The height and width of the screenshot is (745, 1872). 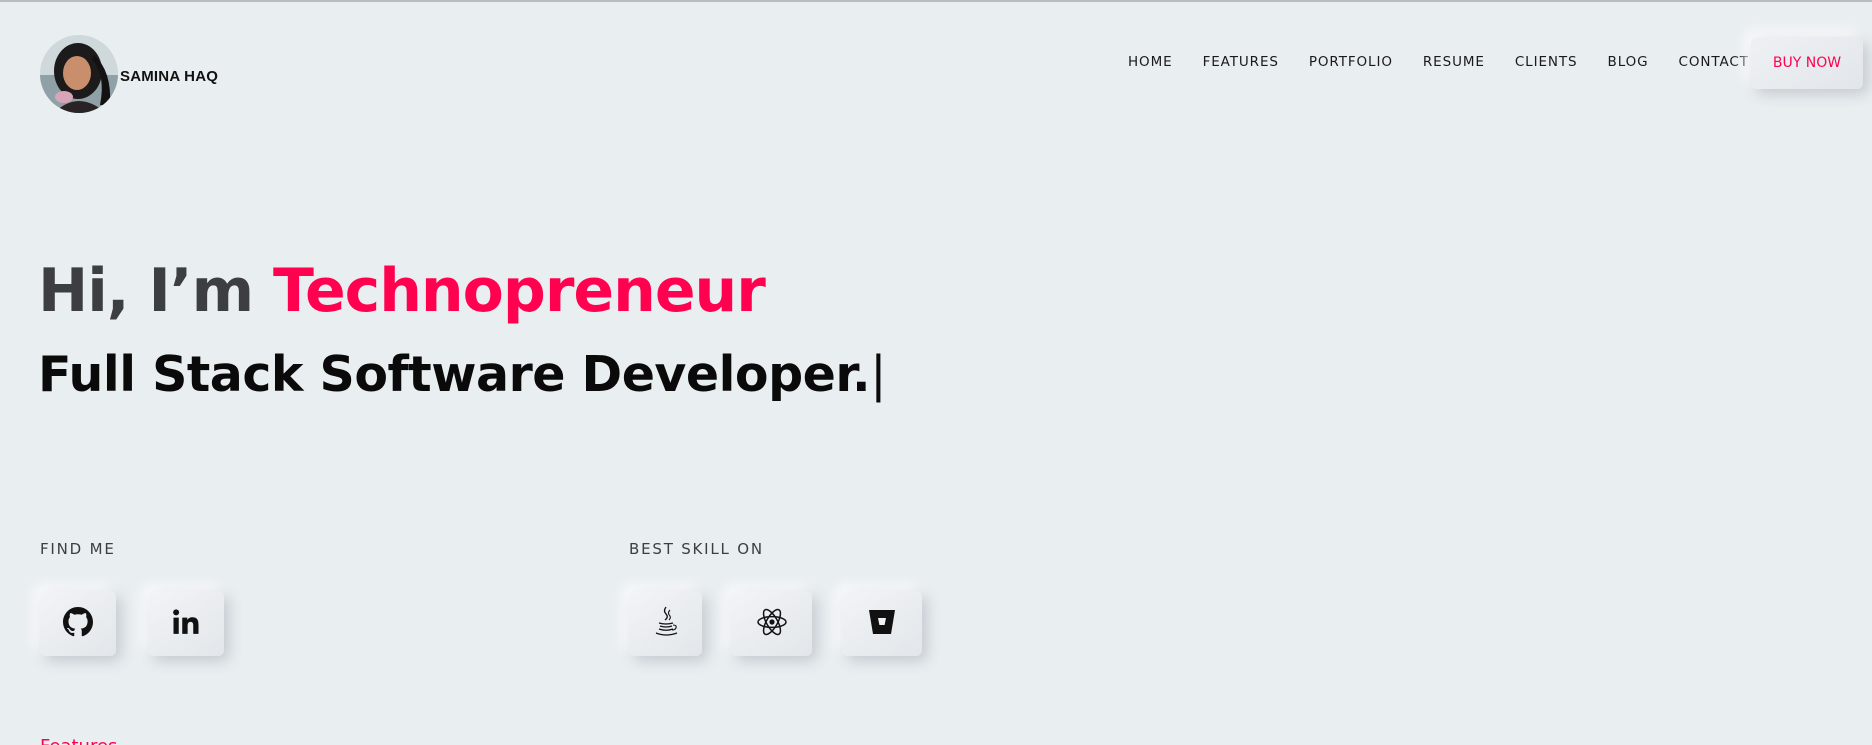 I want to click on bitbucket-icon, so click(x=882, y=624).